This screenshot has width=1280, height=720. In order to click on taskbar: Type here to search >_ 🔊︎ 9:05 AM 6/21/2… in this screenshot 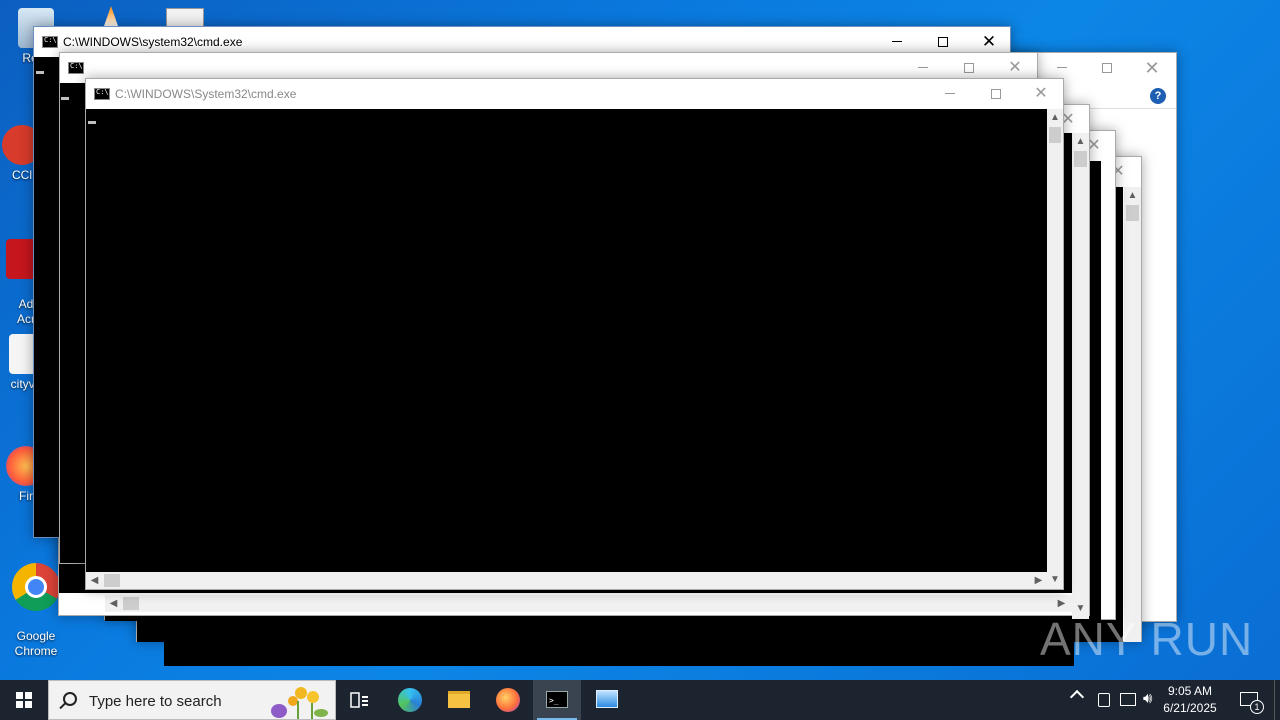, I will do `click(640, 700)`.